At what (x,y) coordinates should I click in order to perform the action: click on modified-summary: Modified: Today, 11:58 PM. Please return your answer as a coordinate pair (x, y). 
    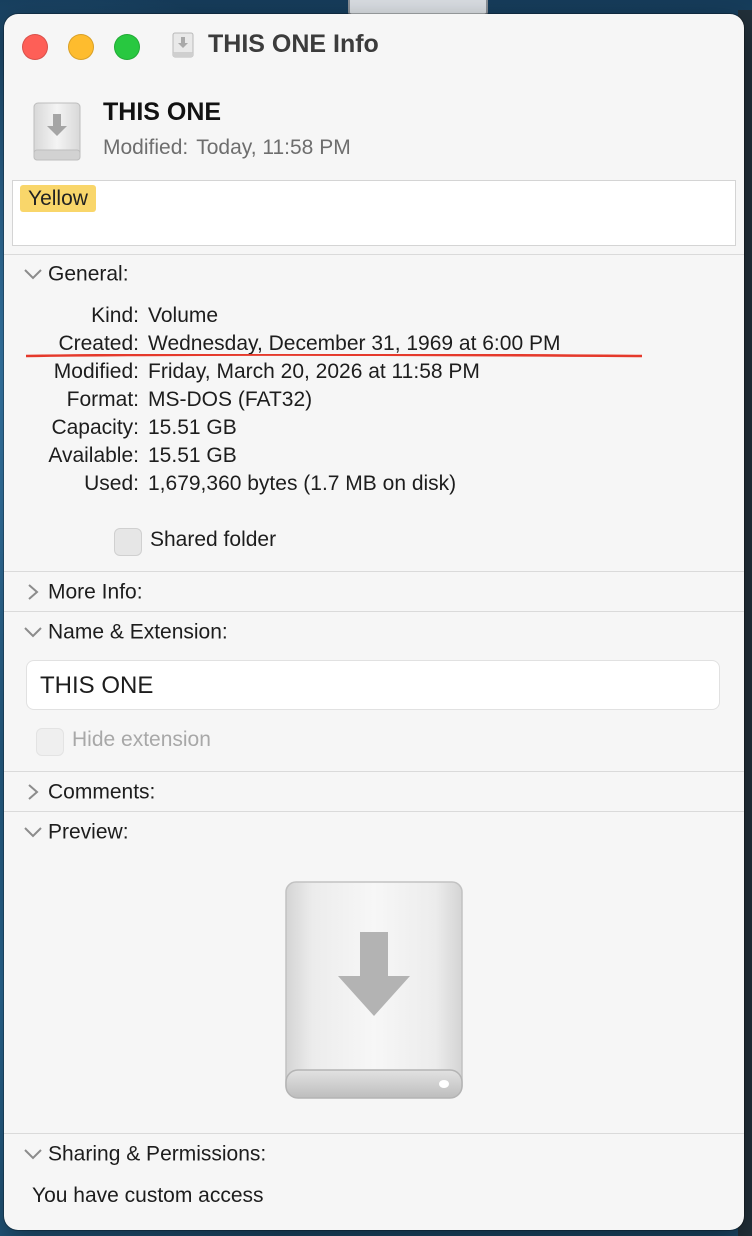
    Looking at the image, I should click on (231, 148).